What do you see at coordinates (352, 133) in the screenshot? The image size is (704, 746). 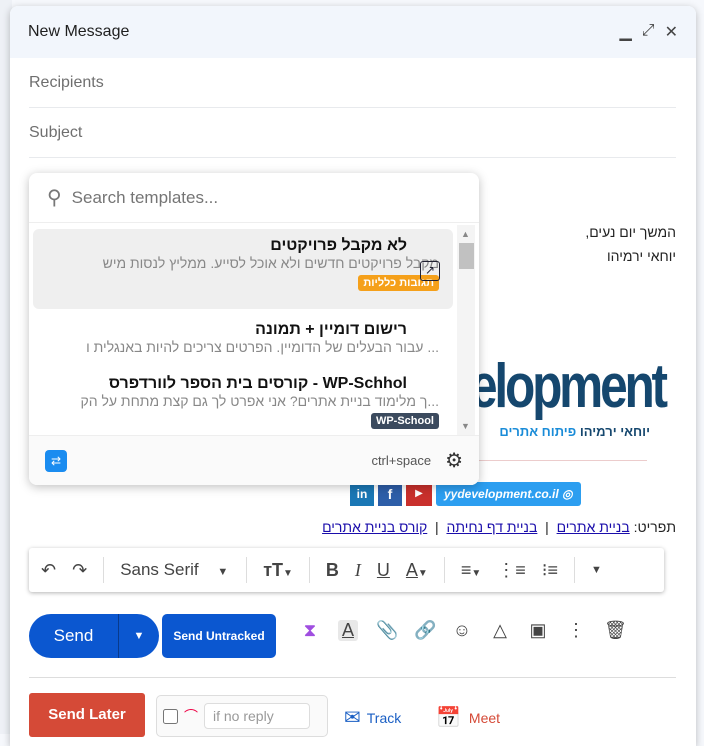 I see `subject-field: Subject` at bounding box center [352, 133].